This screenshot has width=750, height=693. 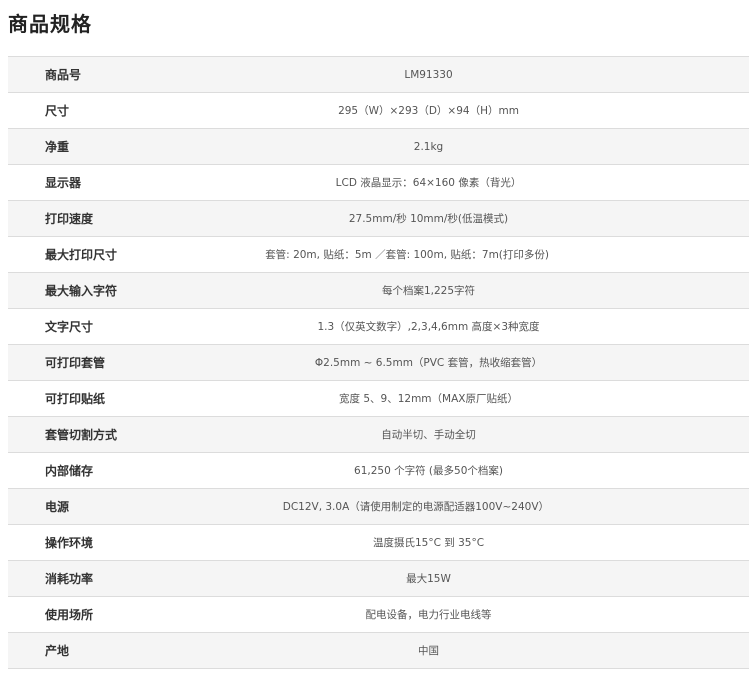 What do you see at coordinates (428, 146) in the screenshot?
I see `spec-value: 2.1kg` at bounding box center [428, 146].